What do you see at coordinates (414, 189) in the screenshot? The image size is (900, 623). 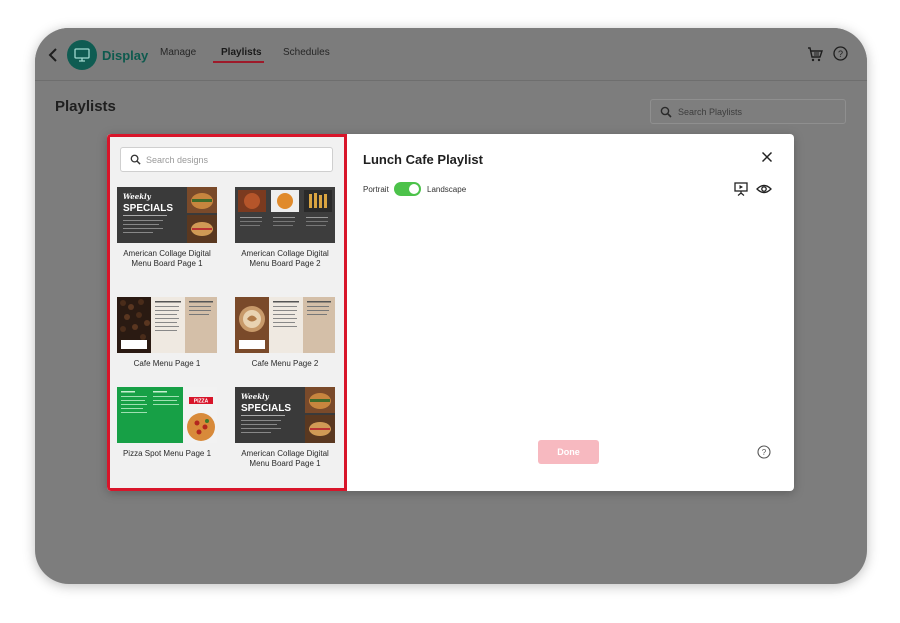 I see `toggle-knob` at bounding box center [414, 189].